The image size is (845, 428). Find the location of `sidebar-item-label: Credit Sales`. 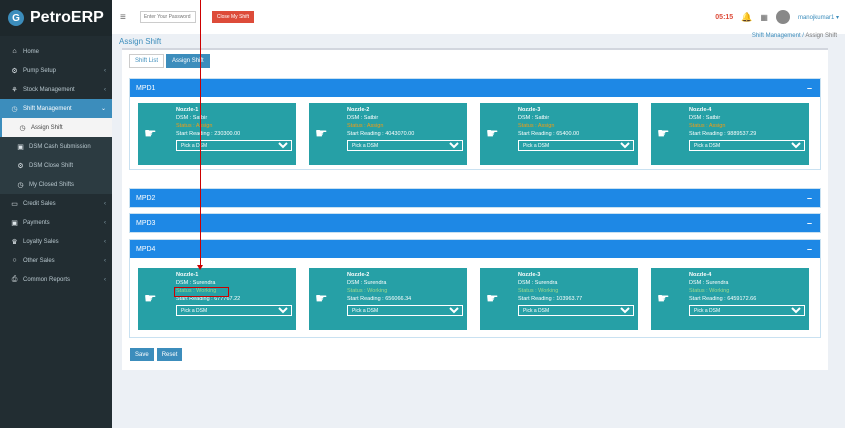

sidebar-item-label: Credit Sales is located at coordinates (39, 203).